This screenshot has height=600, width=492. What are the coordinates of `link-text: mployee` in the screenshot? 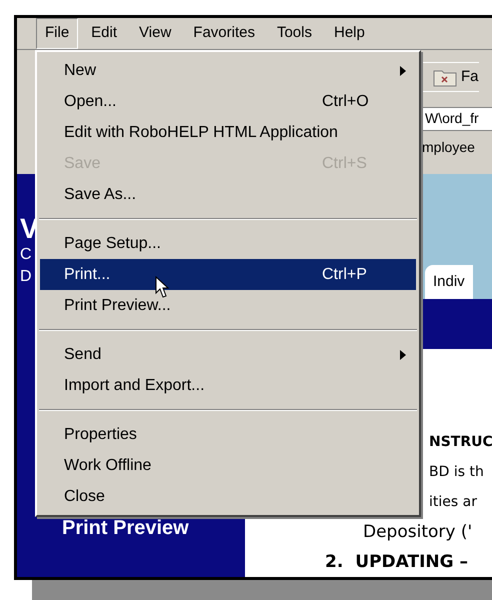 It's located at (448, 147).